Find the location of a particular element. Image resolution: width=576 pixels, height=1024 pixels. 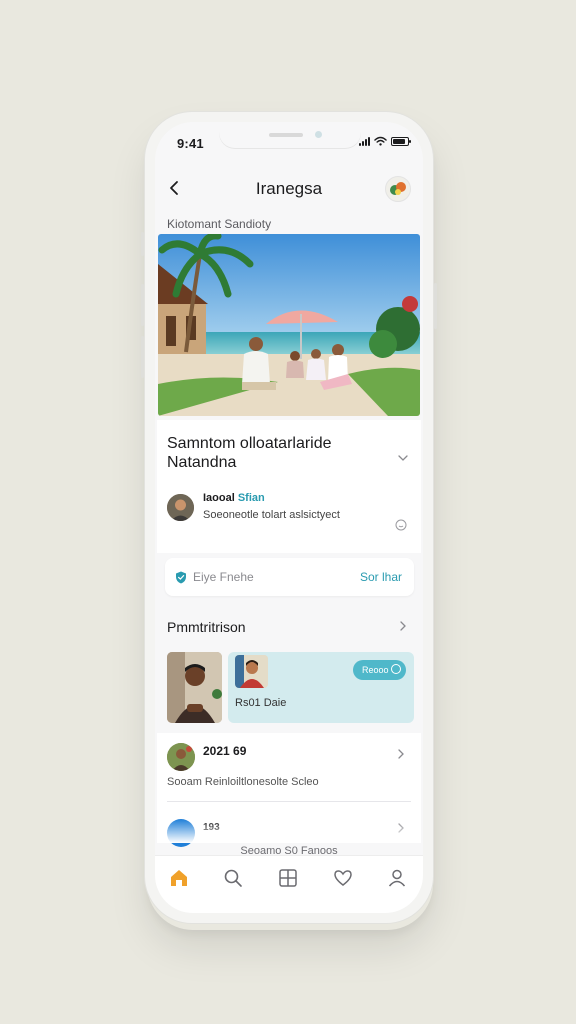

article-title: Samntom olloatarlaride Natandna is located at coordinates (277, 453).